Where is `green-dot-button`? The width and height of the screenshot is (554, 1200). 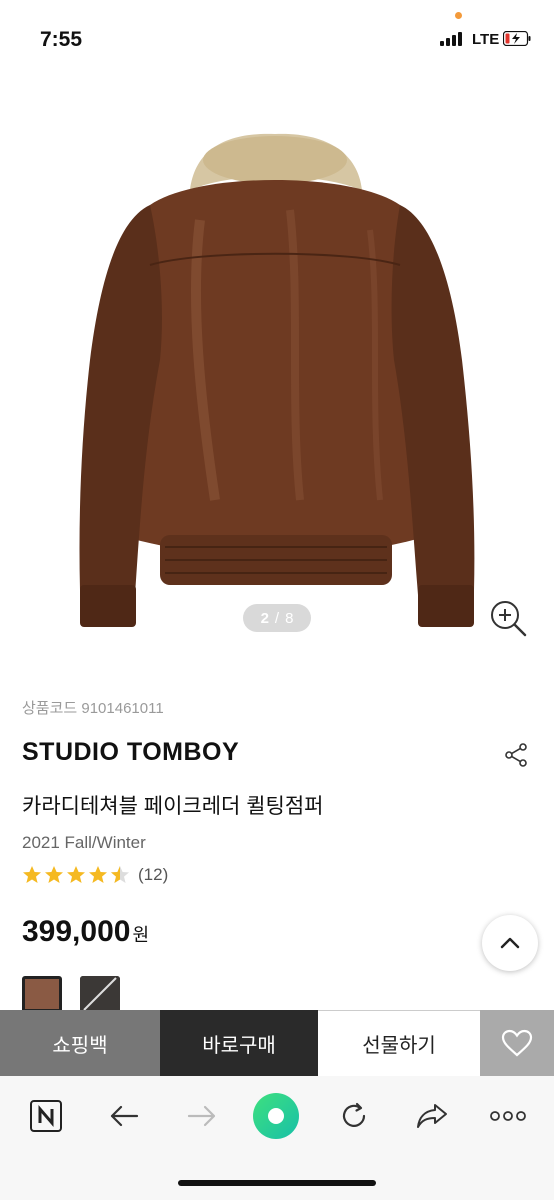
green-dot-button is located at coordinates (276, 1116).